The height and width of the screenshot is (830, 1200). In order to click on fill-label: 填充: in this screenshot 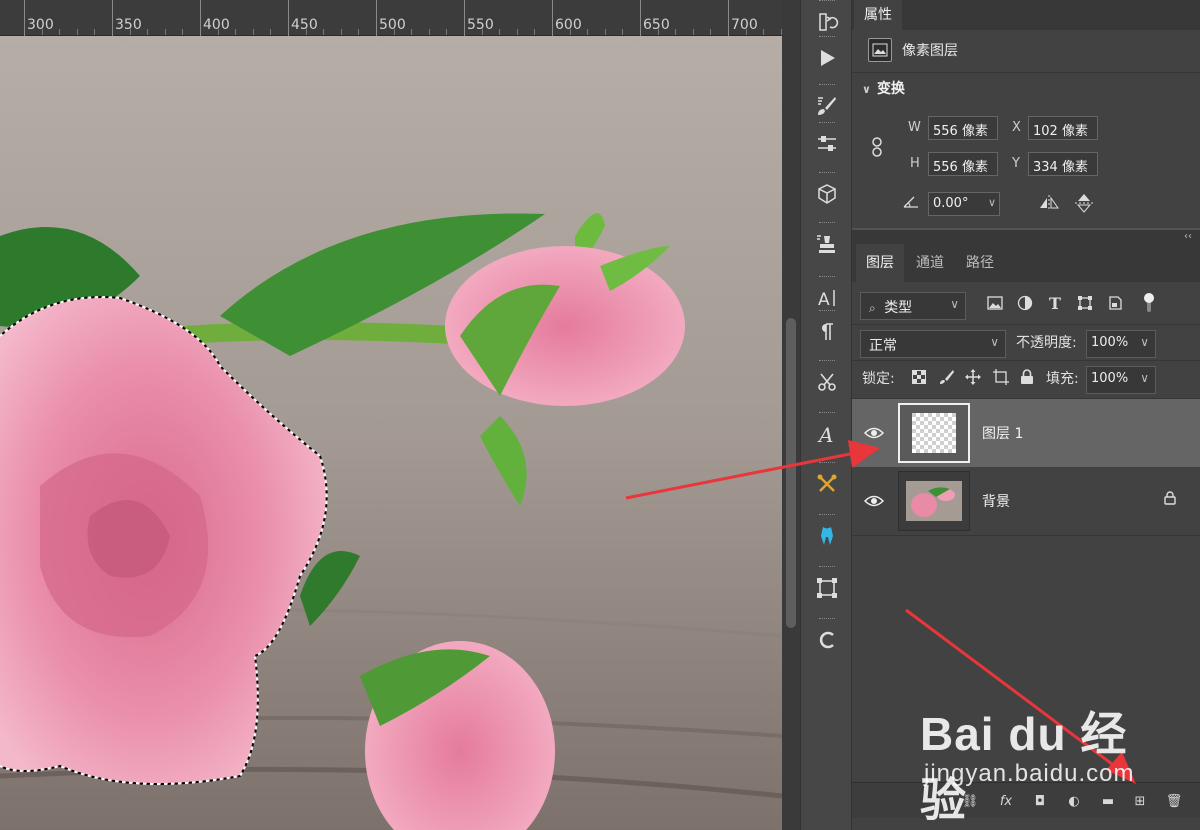, I will do `click(1062, 379)`.